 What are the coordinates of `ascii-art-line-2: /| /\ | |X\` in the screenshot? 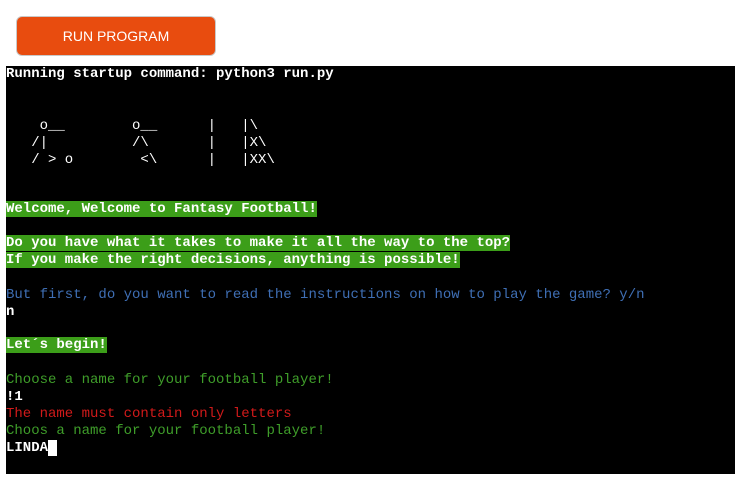 It's located at (136, 143).